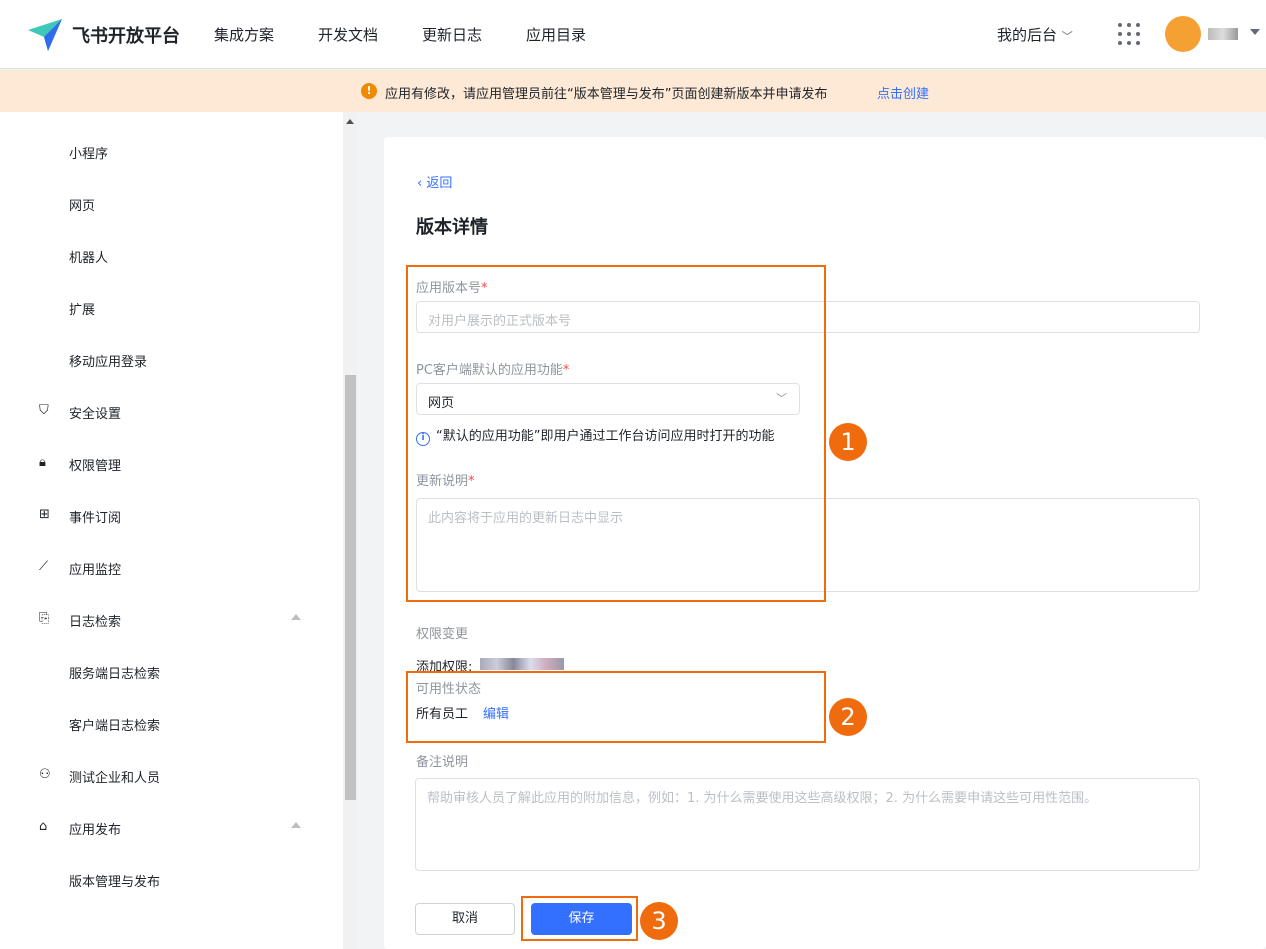  I want to click on create-link: 点击创建, so click(903, 92).